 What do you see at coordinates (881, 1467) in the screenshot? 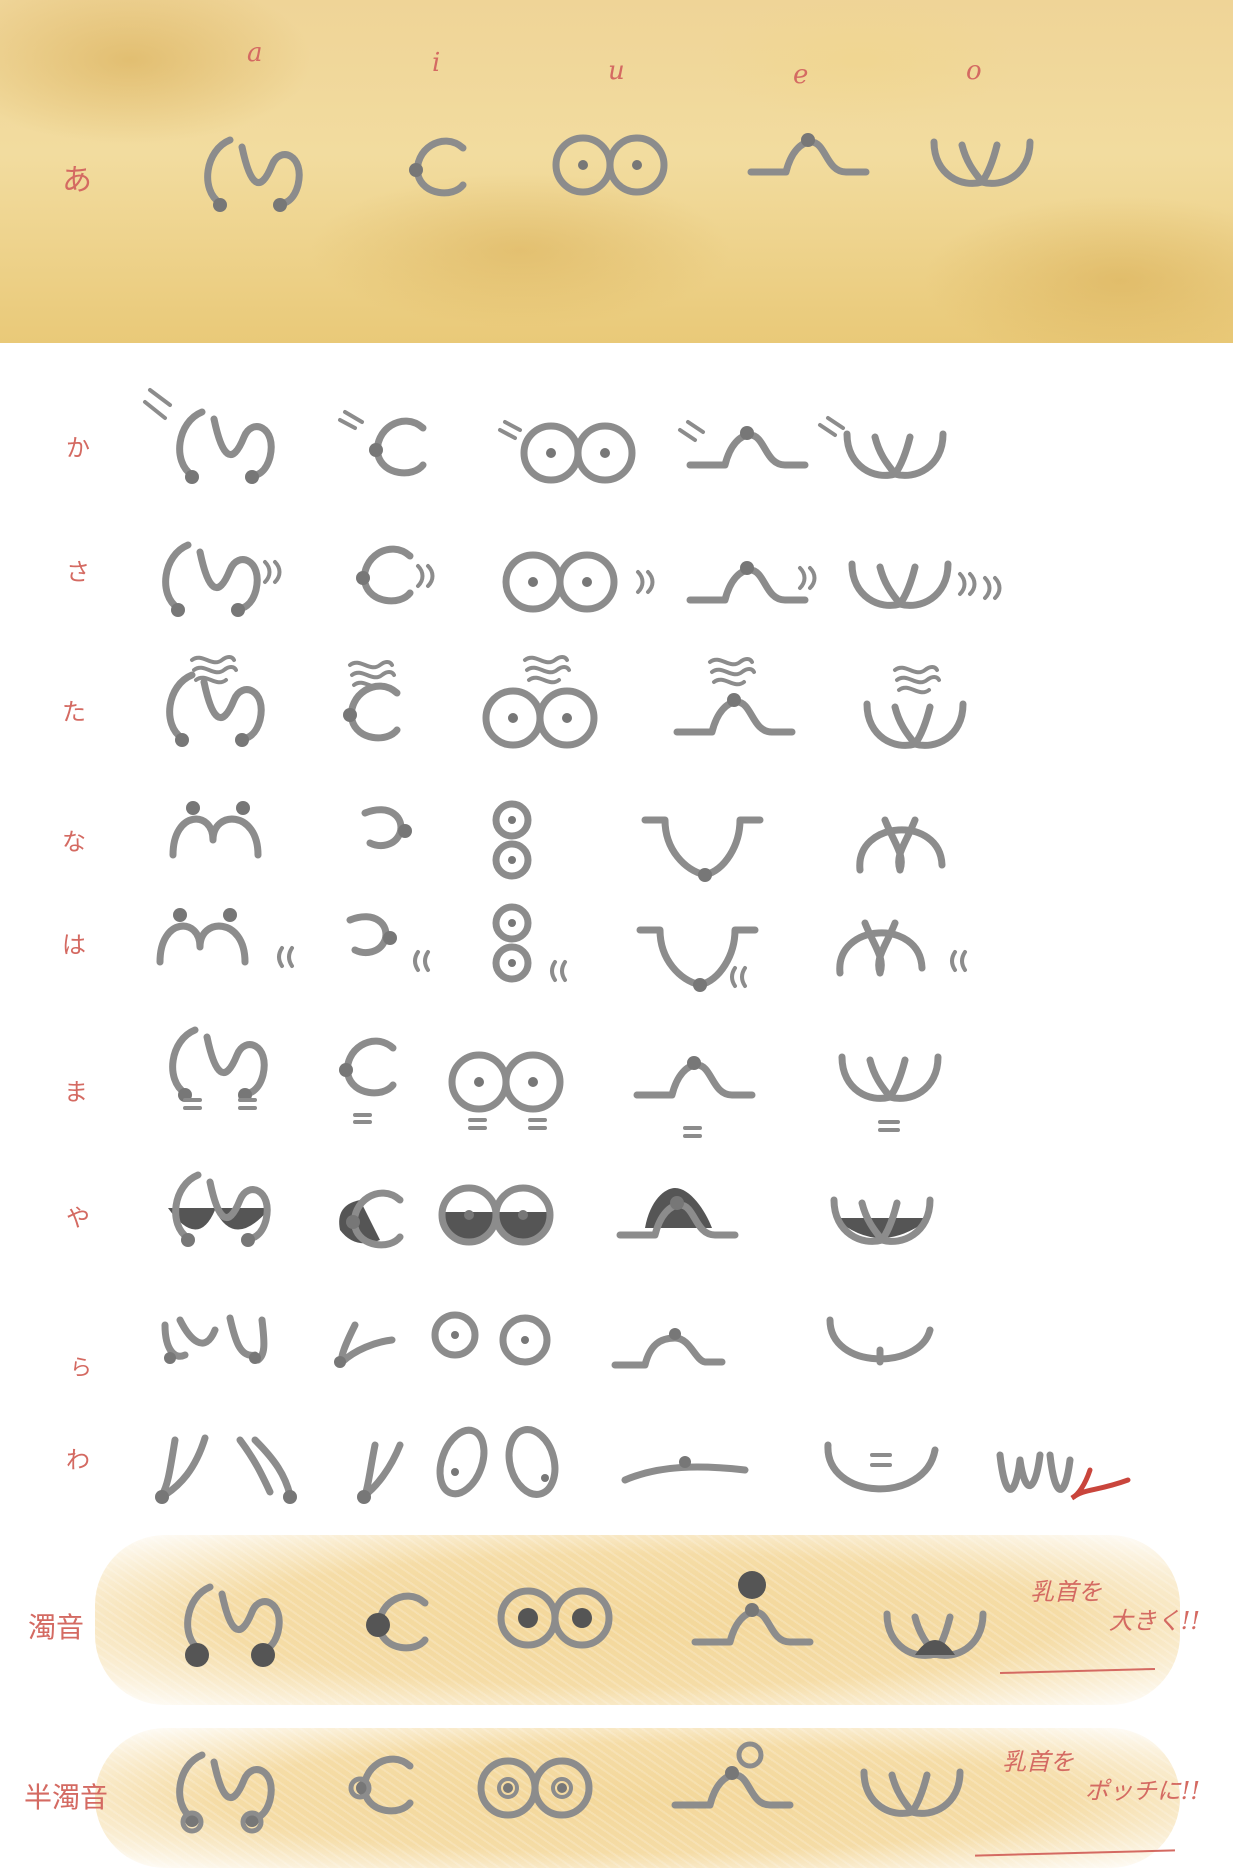
I see `glyph-wa-row-o` at bounding box center [881, 1467].